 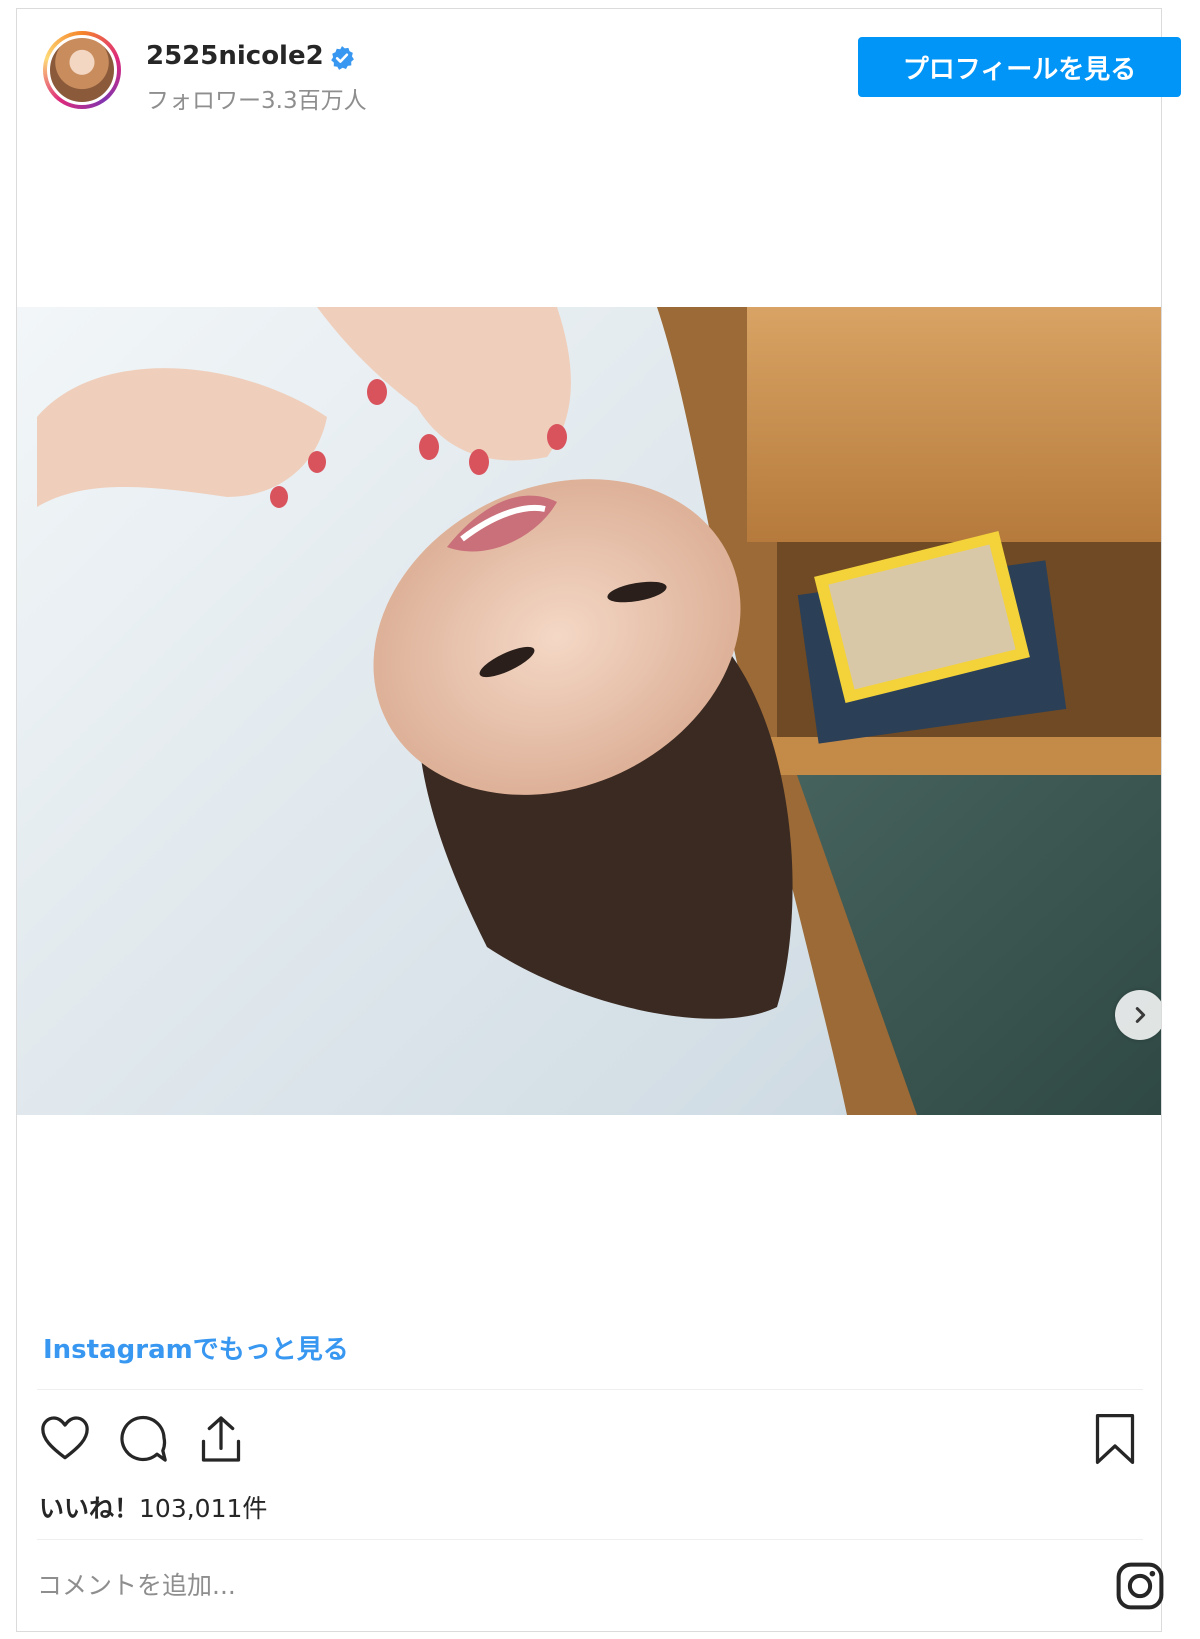 I want to click on likes-label: いいね！, so click(x=89, y=1508).